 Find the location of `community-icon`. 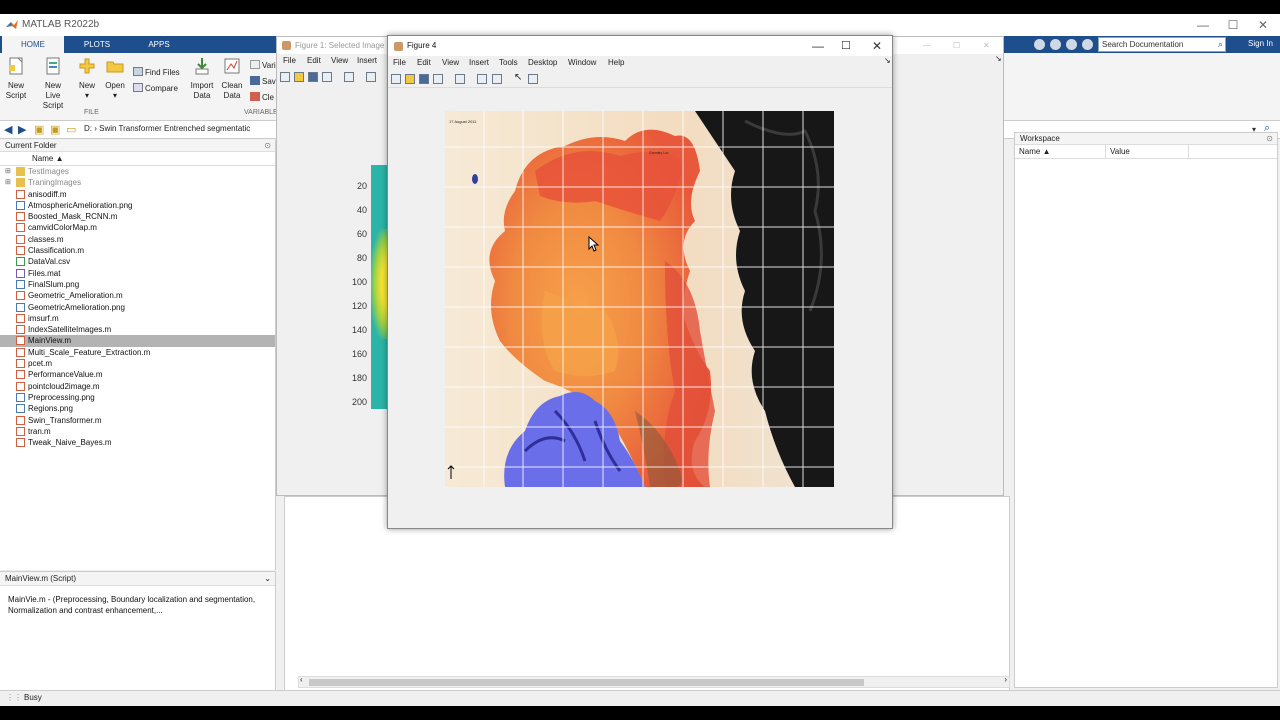

community-icon is located at coordinates (1055, 44).